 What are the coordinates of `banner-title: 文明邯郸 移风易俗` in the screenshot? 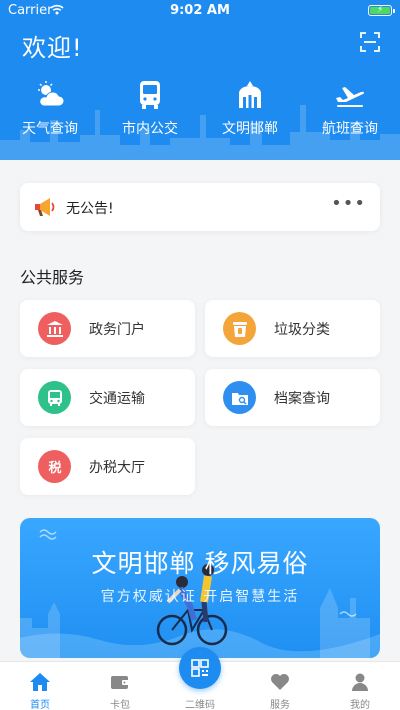 It's located at (200, 563).